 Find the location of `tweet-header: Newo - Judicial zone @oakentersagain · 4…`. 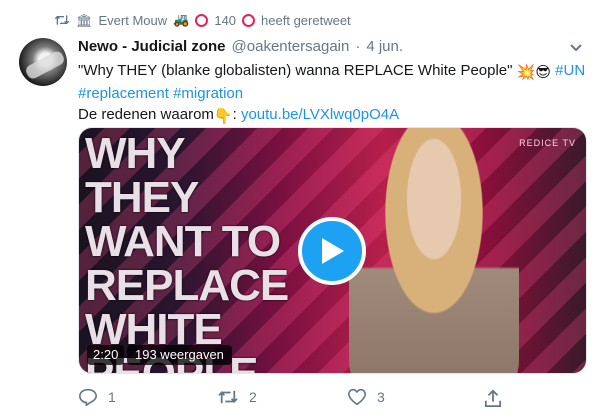

tweet-header: Newo - Judicial zone @oakentersagain · 4… is located at coordinates (240, 46).